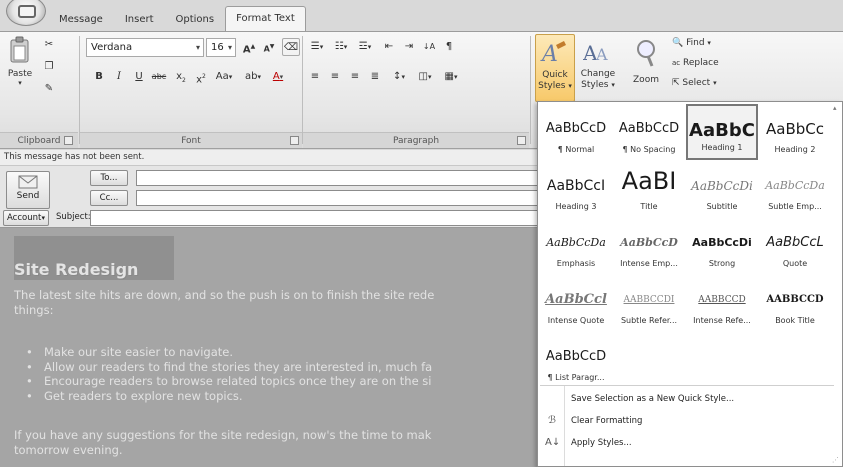 The height and width of the screenshot is (467, 843). I want to click on show-formatting-icon: ¶, so click(449, 47).